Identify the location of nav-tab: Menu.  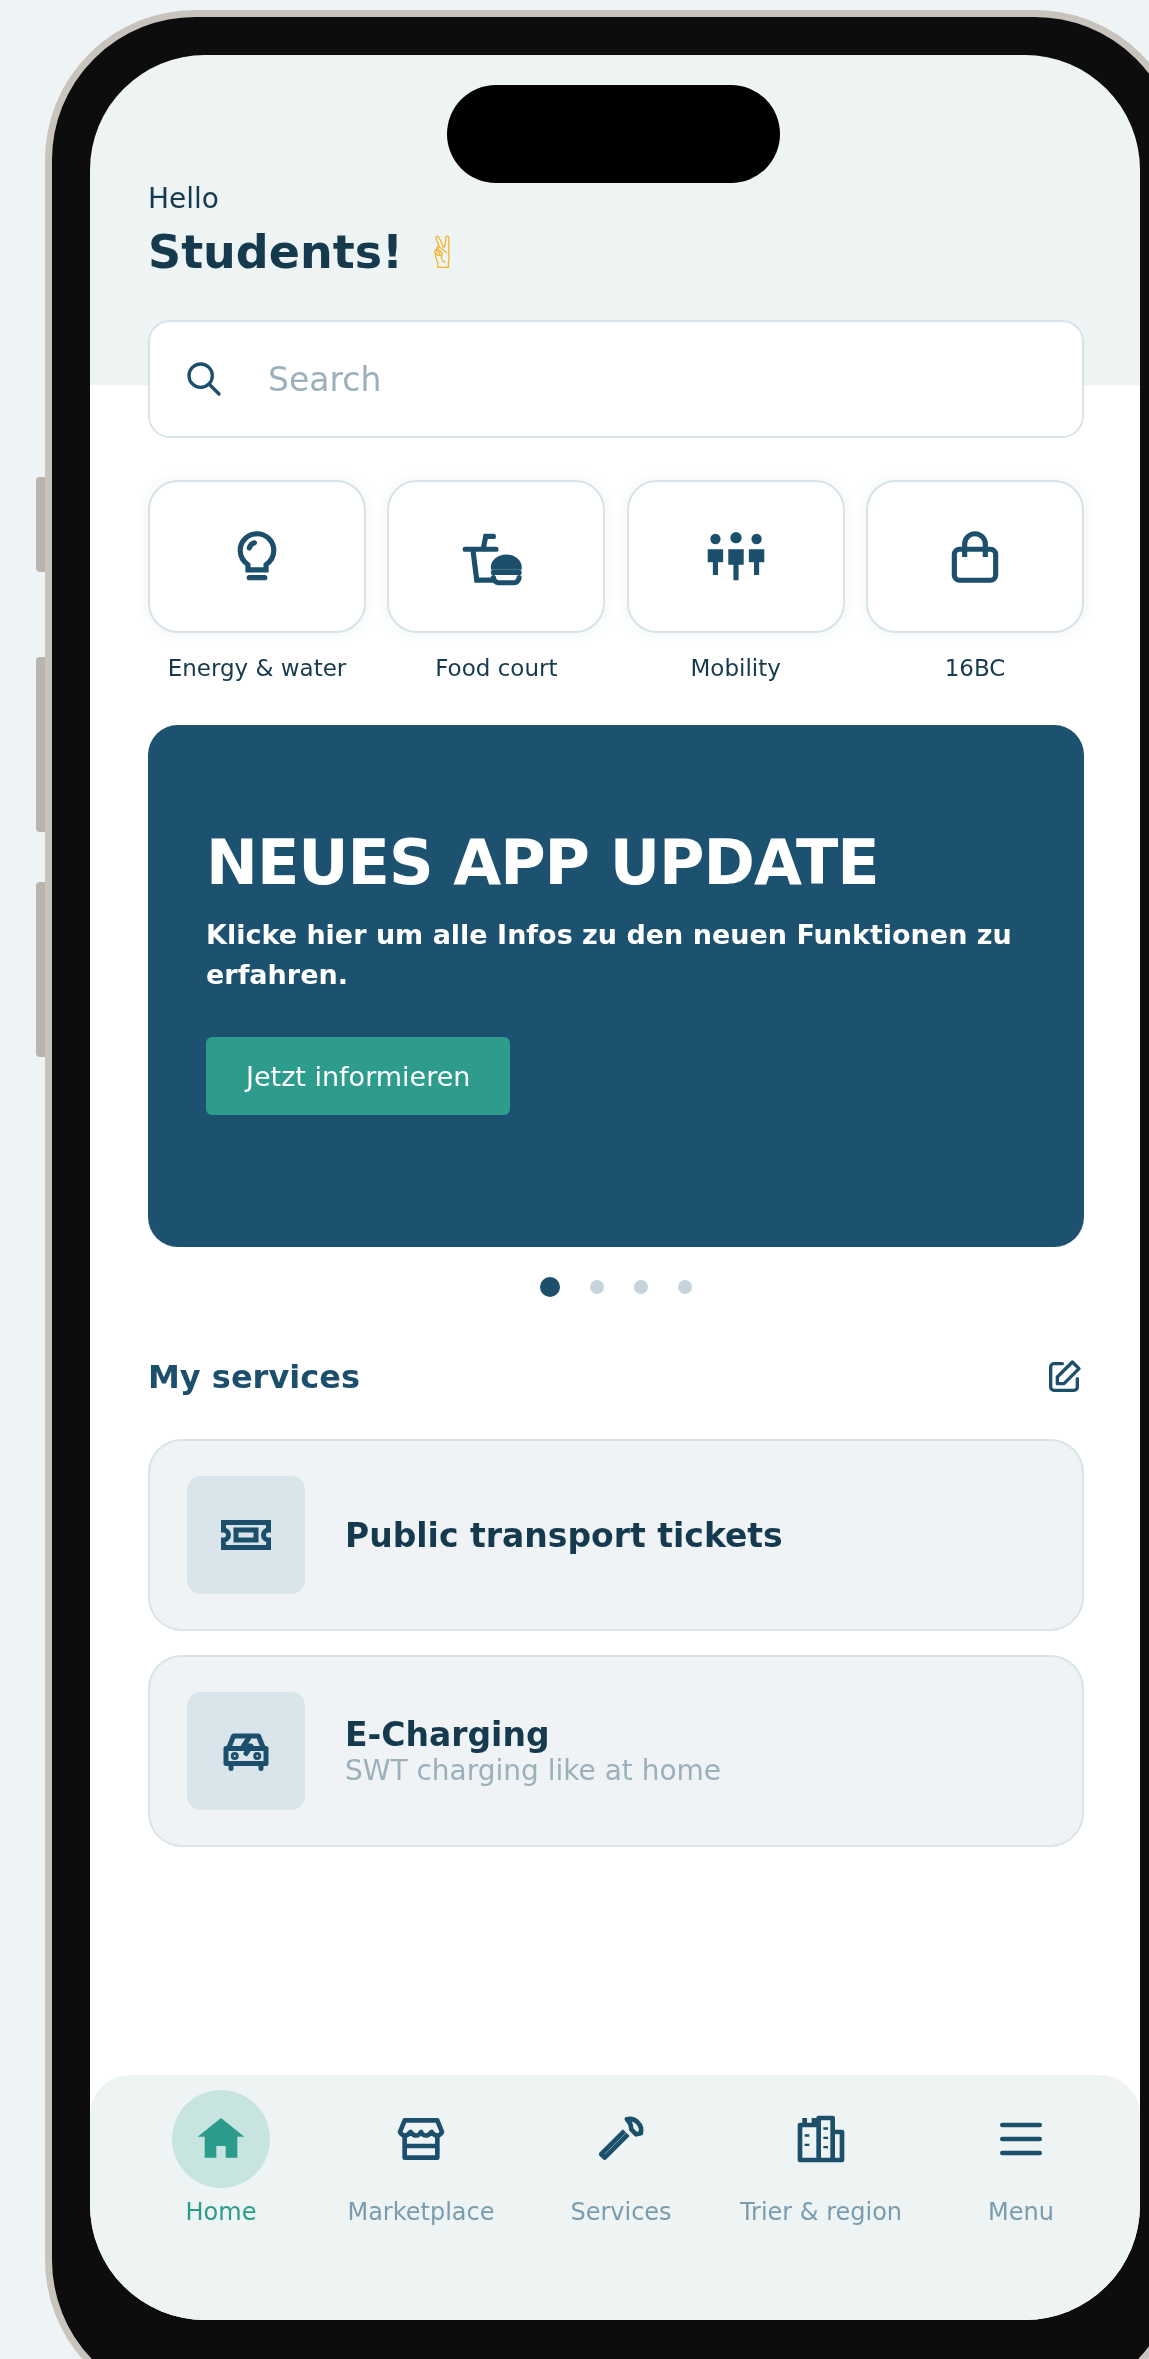
(1021, 2205).